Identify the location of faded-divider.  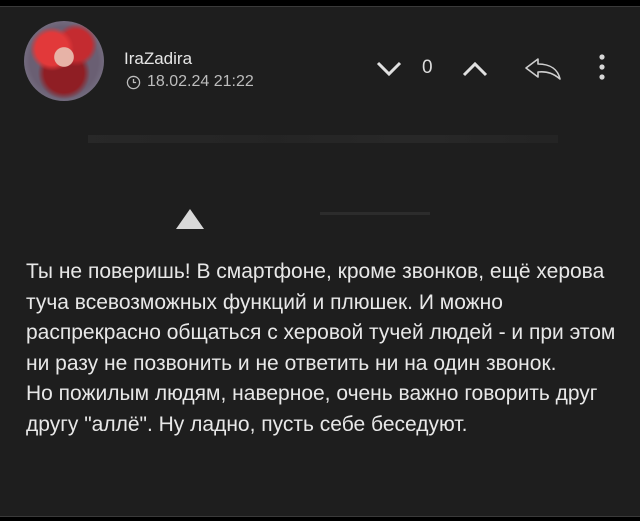
(375, 213).